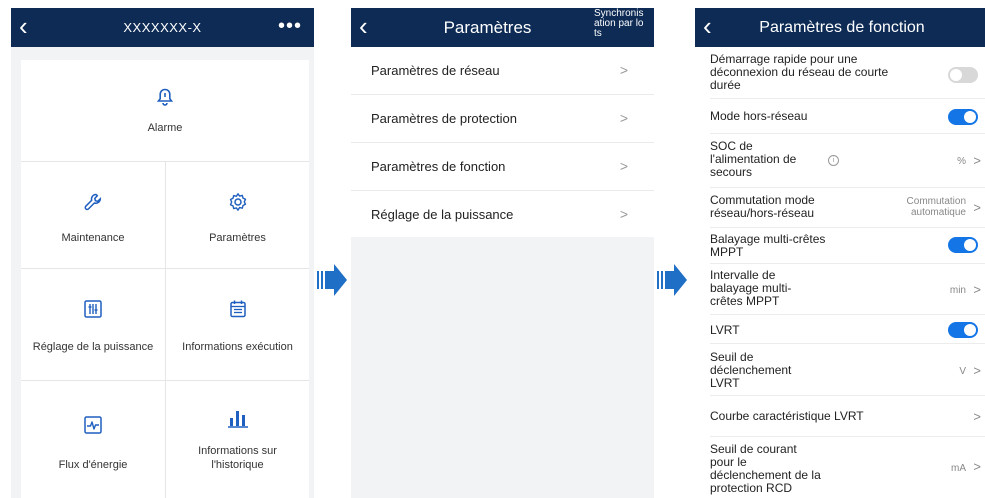 The height and width of the screenshot is (498, 985). I want to click on row-value: Commutation automatique, so click(936, 207).